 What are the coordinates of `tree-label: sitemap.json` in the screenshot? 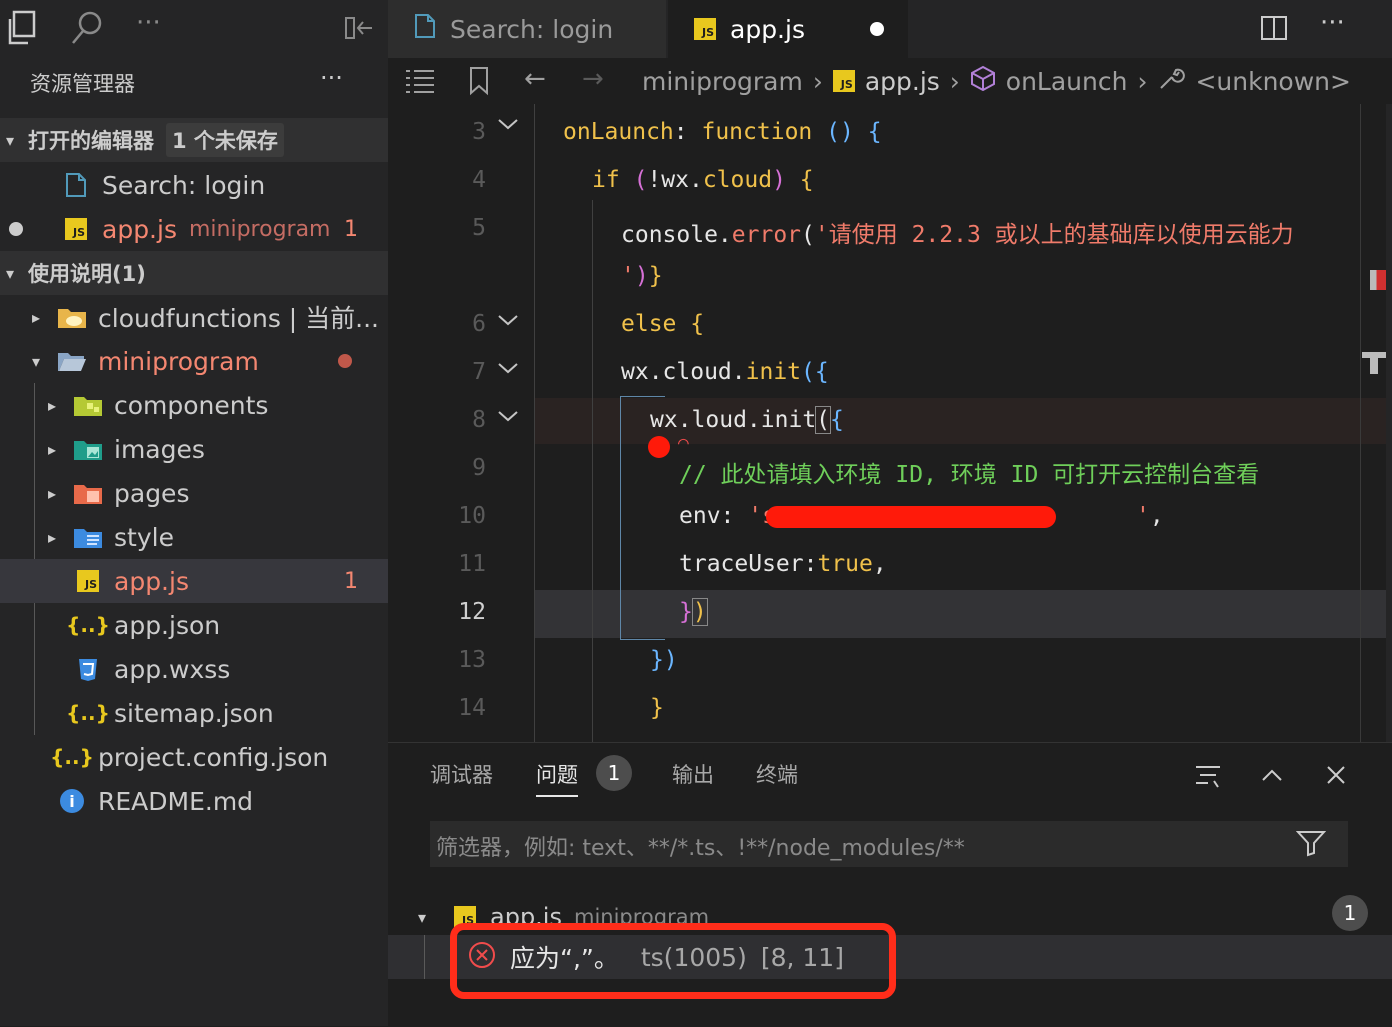 It's located at (194, 713).